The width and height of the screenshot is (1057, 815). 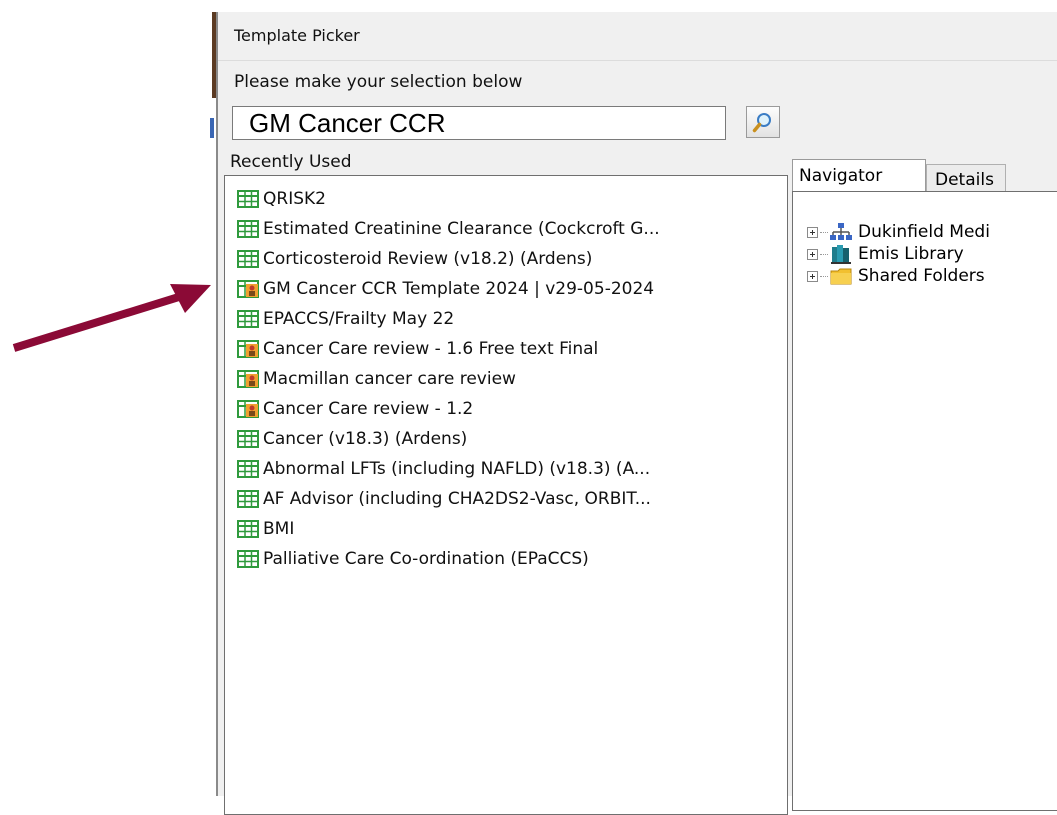 What do you see at coordinates (637, 60) in the screenshot?
I see `title-divider` at bounding box center [637, 60].